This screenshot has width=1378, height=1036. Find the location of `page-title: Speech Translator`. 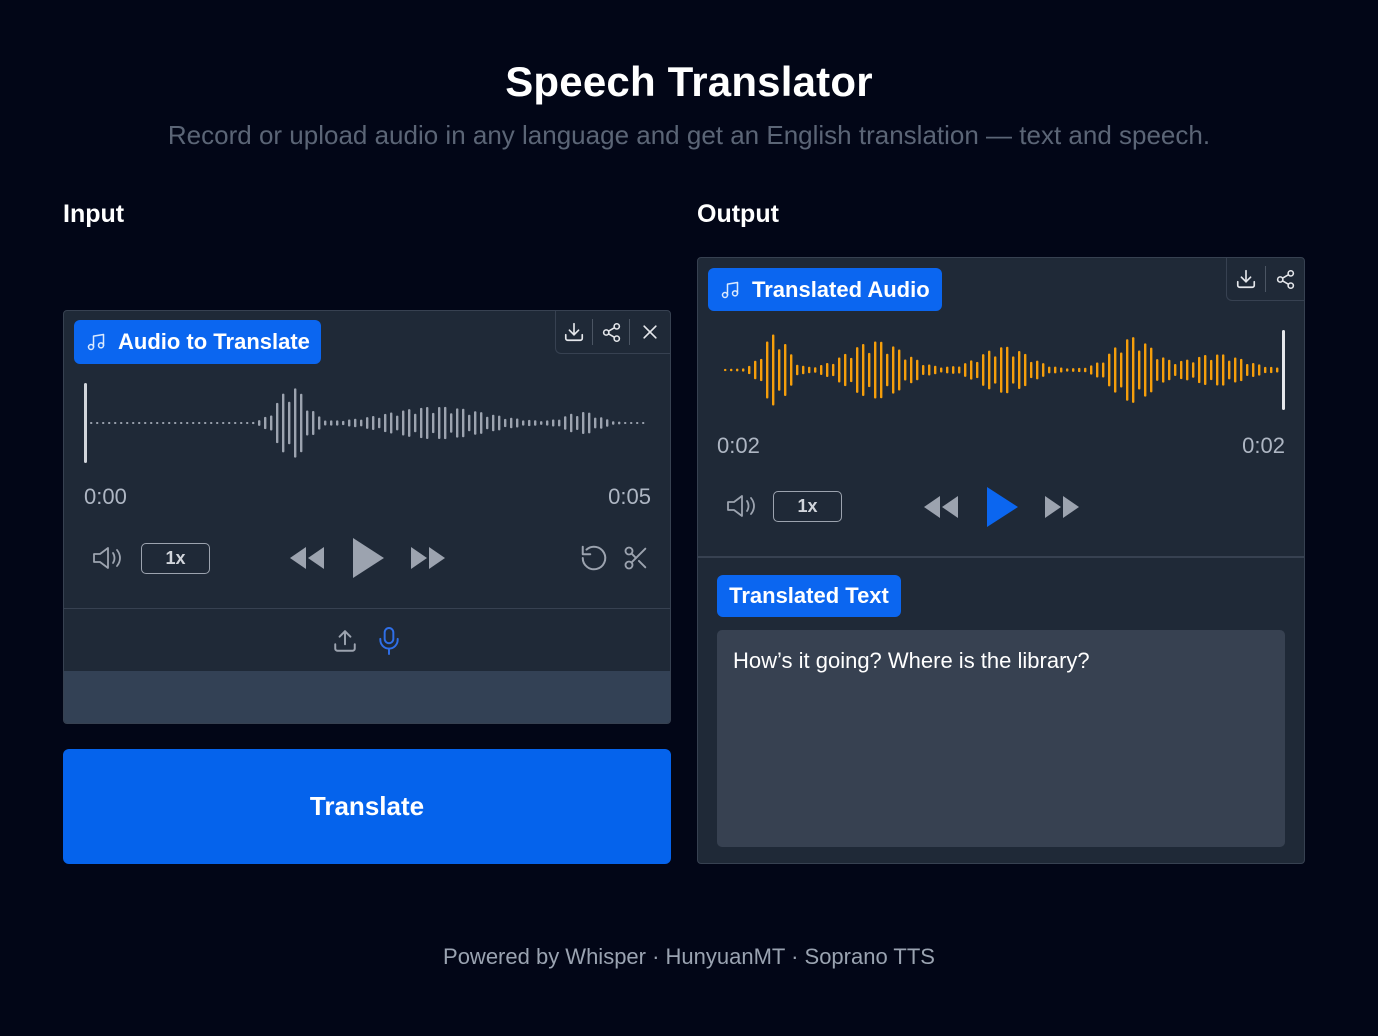

page-title: Speech Translator is located at coordinates (689, 81).